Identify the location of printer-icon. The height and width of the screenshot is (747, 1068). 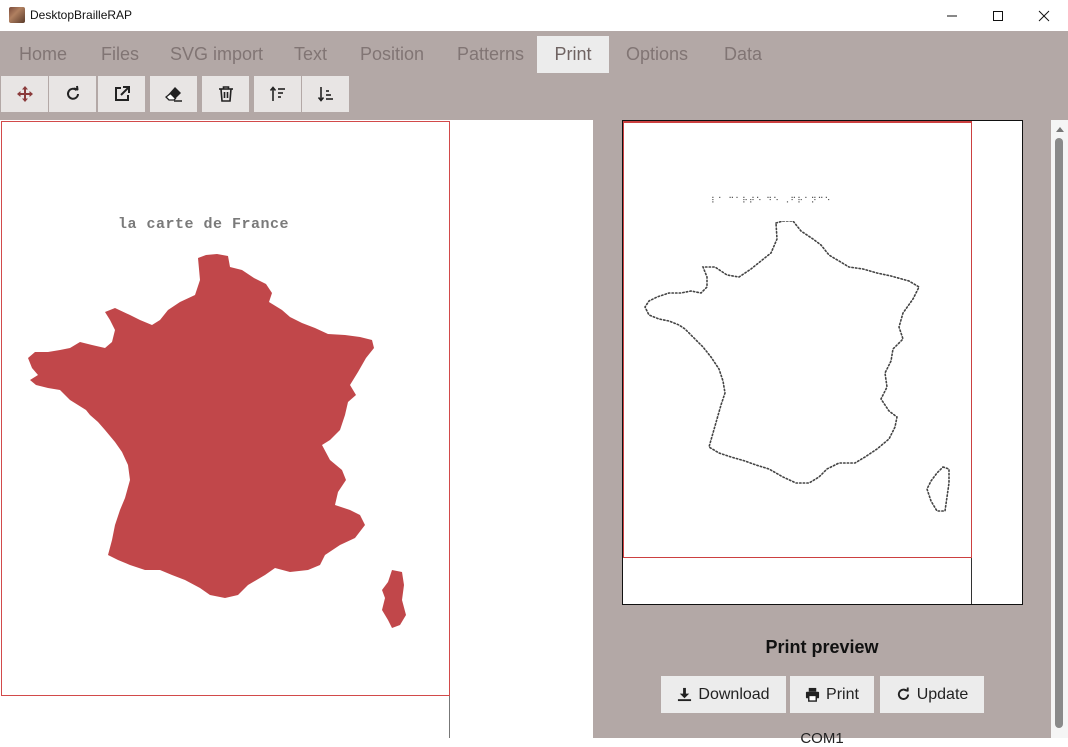
(812, 694).